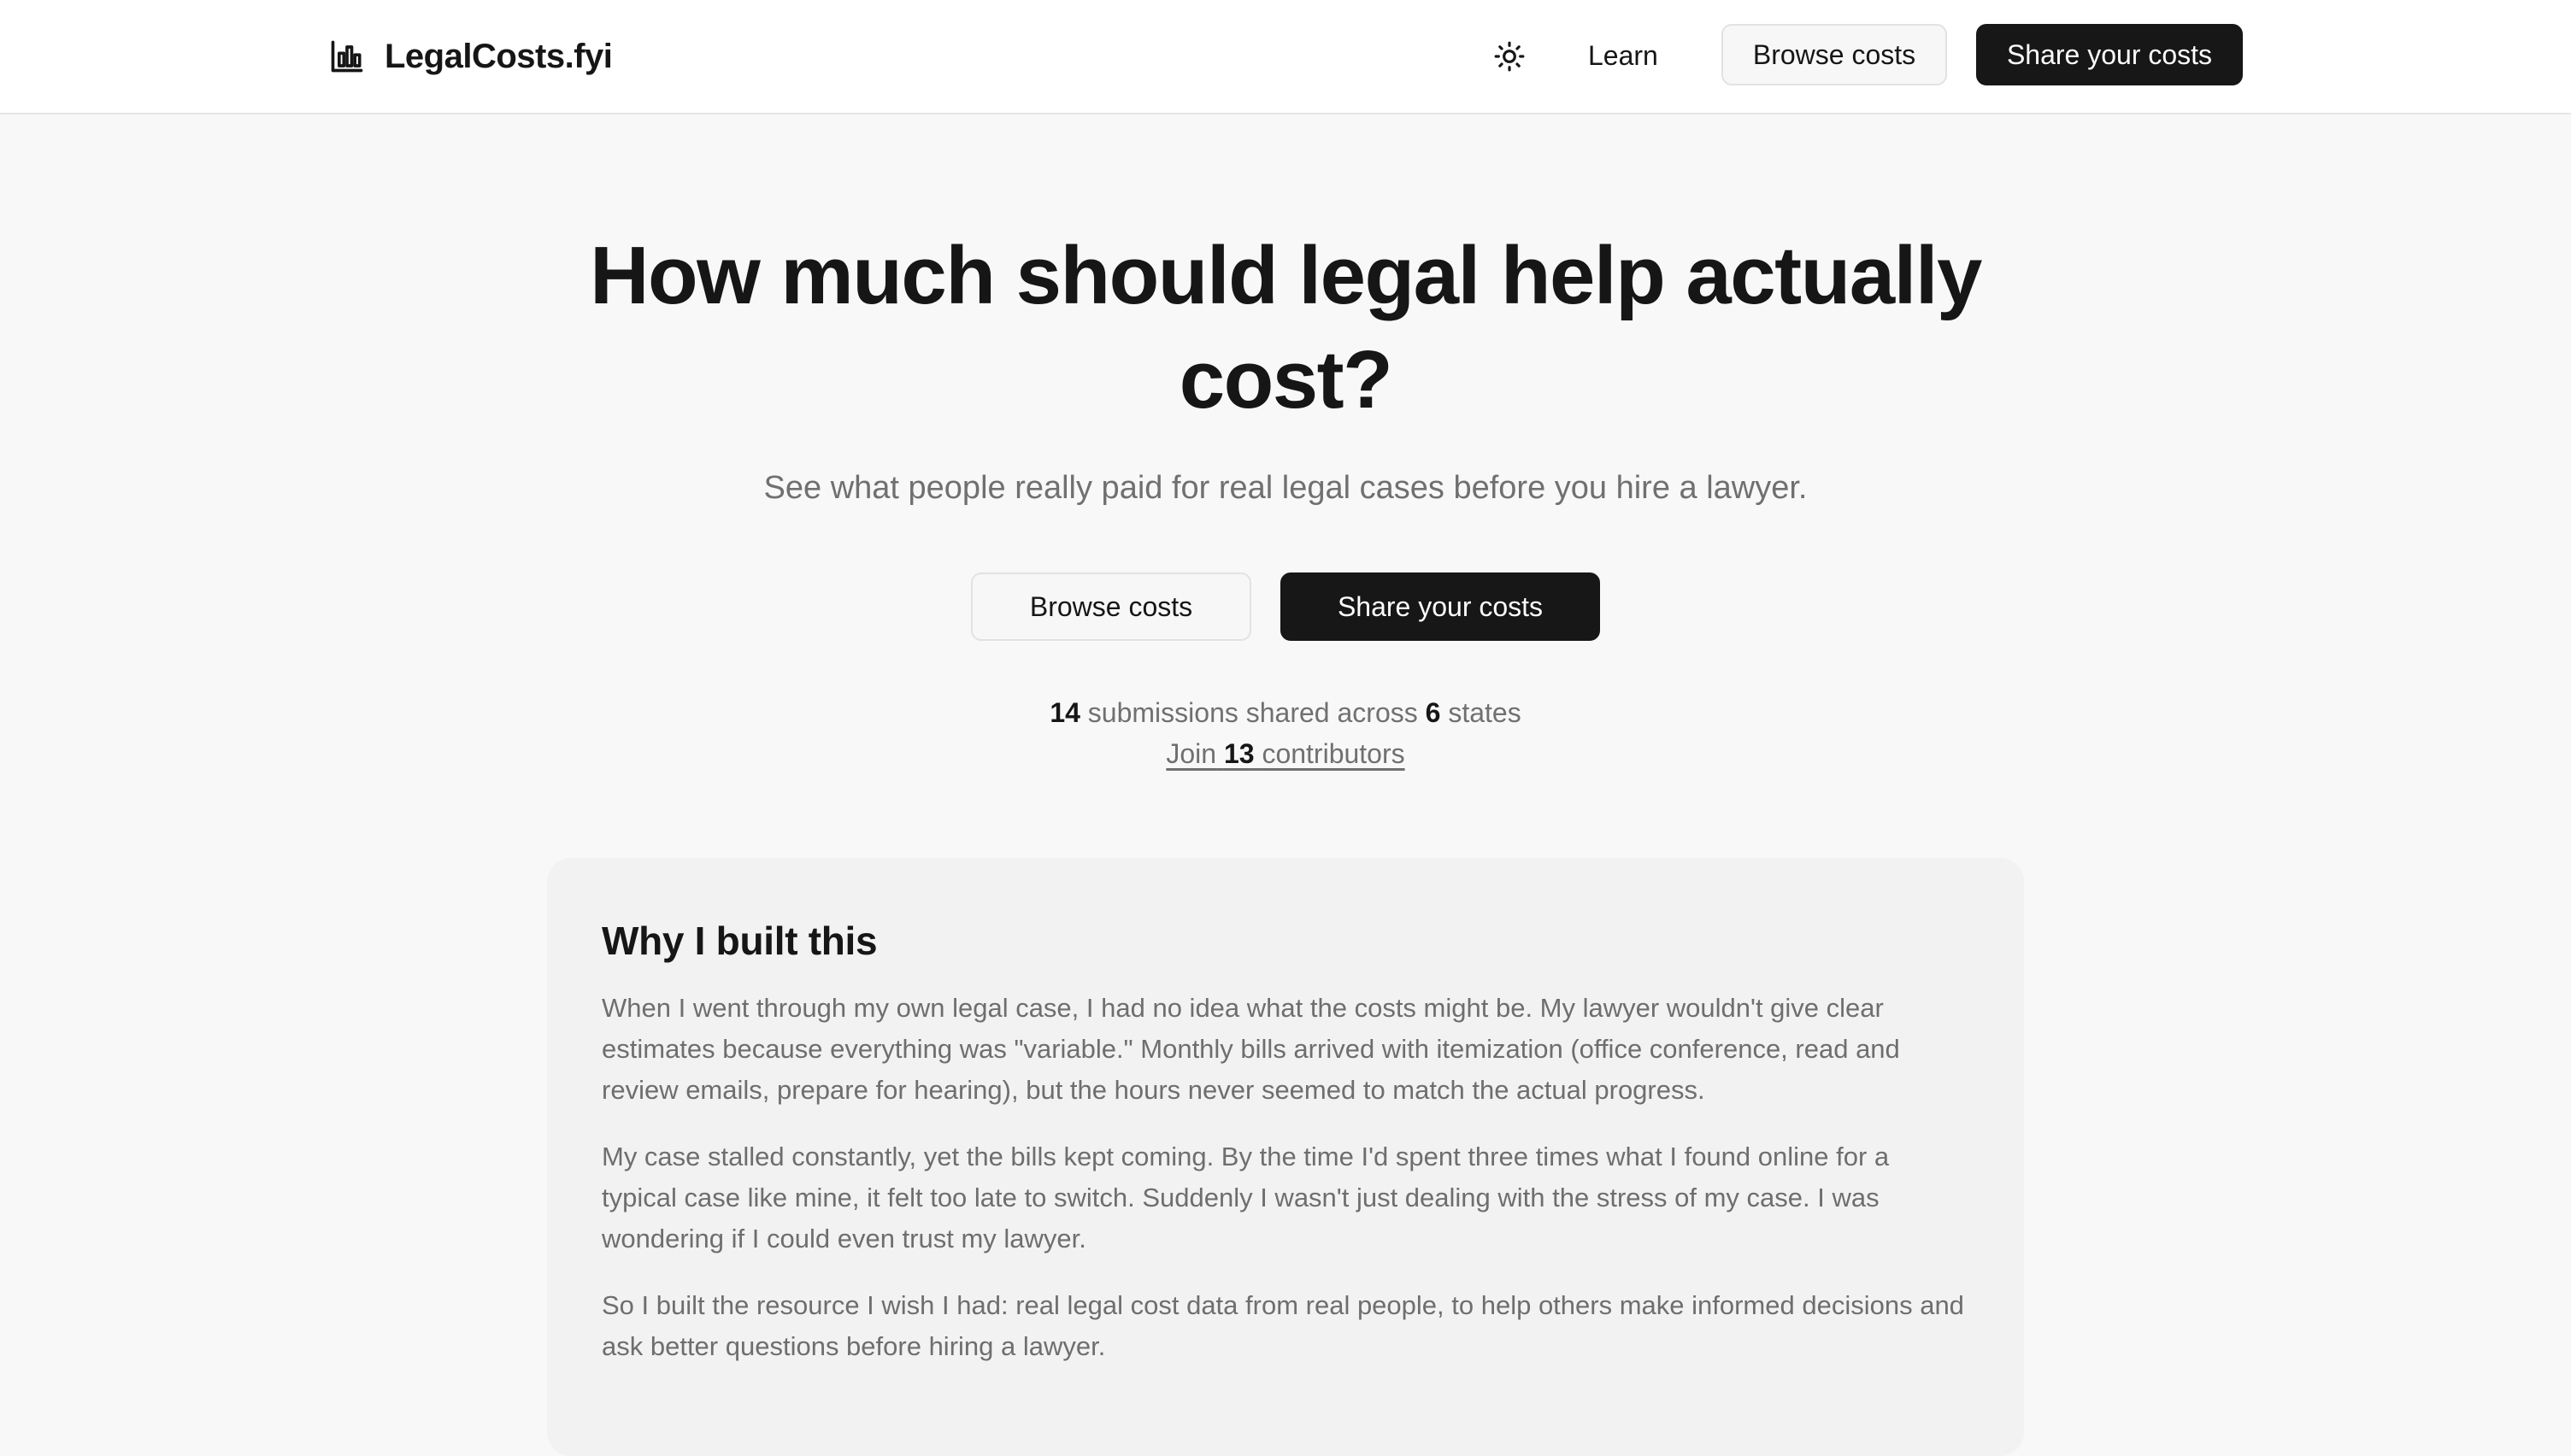 This screenshot has width=2571, height=1456. I want to click on sun-icon, so click(1509, 57).